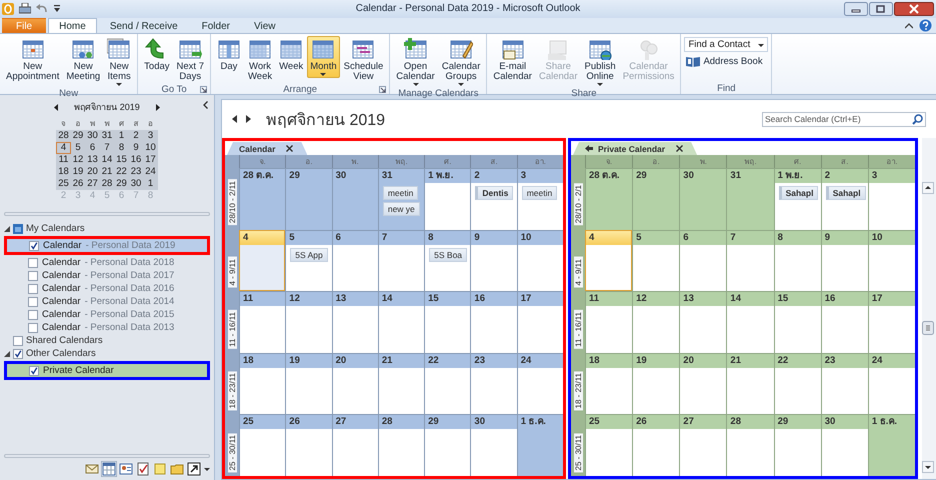 This screenshot has height=480, width=936. Describe the element at coordinates (494, 193) in the screenshot. I see `event: Dentis` at that location.